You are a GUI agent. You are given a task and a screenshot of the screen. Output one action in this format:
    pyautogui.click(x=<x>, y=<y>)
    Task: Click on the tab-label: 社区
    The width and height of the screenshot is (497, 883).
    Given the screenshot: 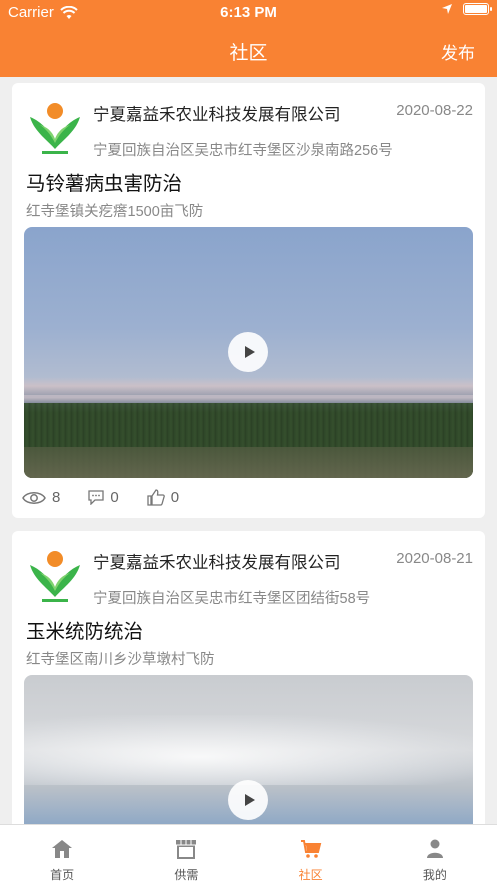 What is the action you would take?
    pyautogui.click(x=310, y=875)
    